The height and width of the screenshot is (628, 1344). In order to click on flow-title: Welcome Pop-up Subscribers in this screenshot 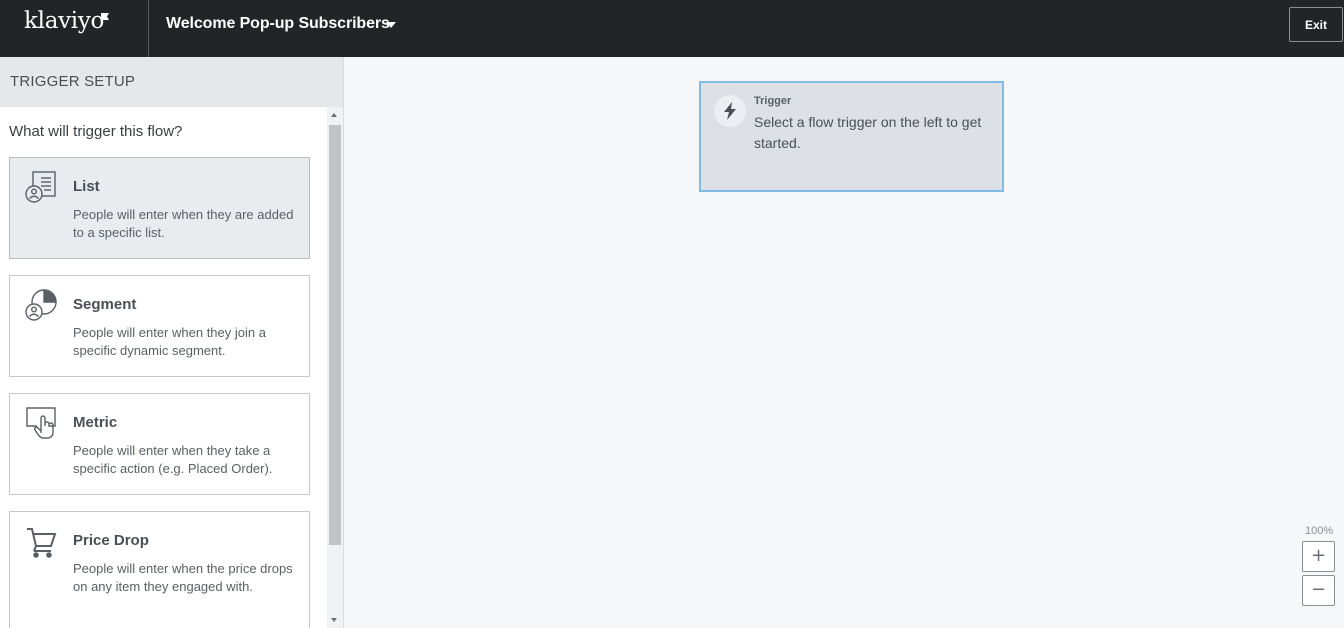, I will do `click(278, 24)`.